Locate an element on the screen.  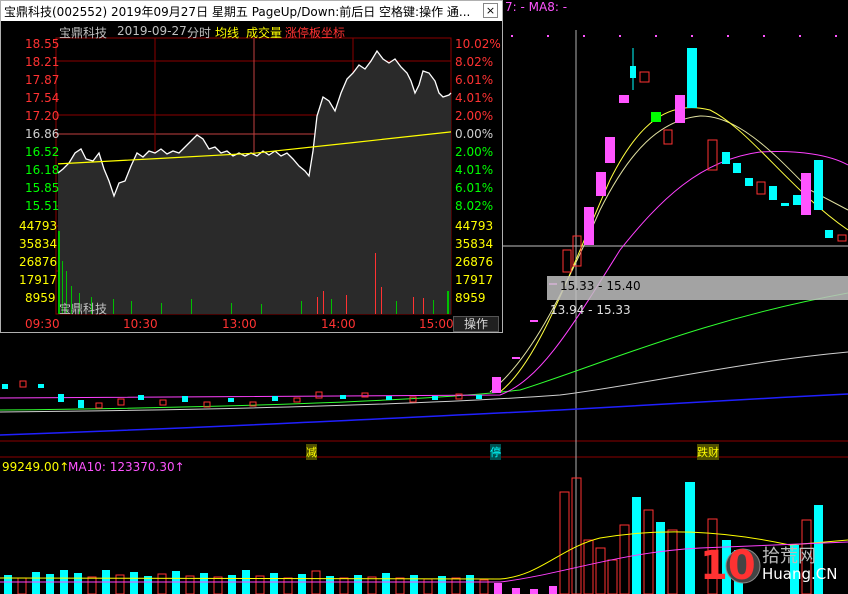
price-axis-4: 17.54 is located at coordinates (42, 98).